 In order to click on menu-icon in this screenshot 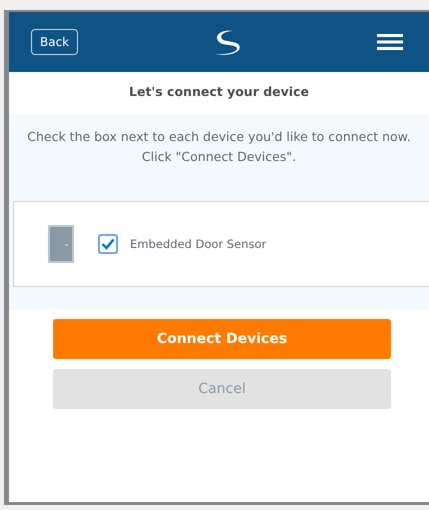, I will do `click(389, 42)`.